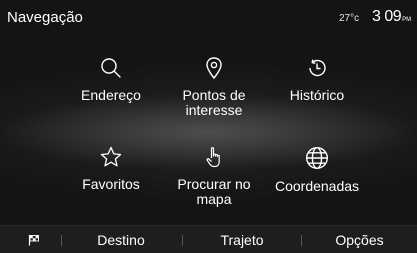 The width and height of the screenshot is (417, 253). I want to click on search-icon, so click(111, 68).